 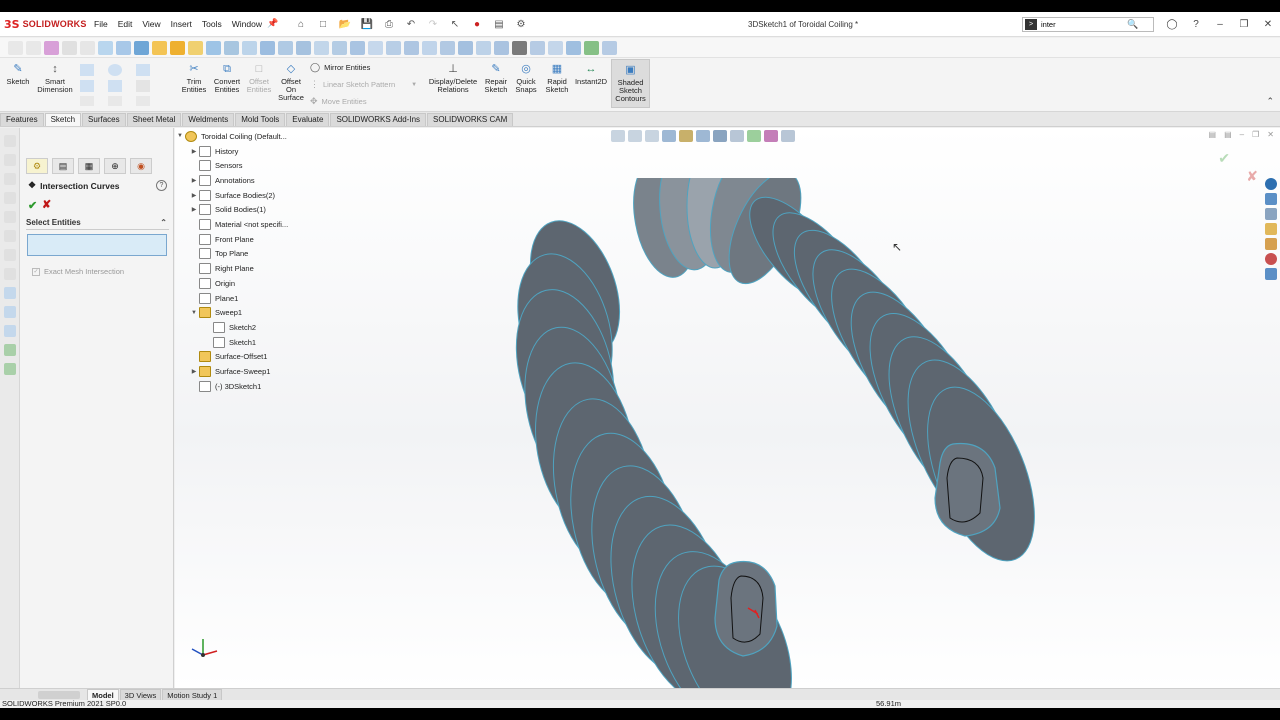 What do you see at coordinates (1088, 24) in the screenshot?
I see `search-box: > 🔍` at bounding box center [1088, 24].